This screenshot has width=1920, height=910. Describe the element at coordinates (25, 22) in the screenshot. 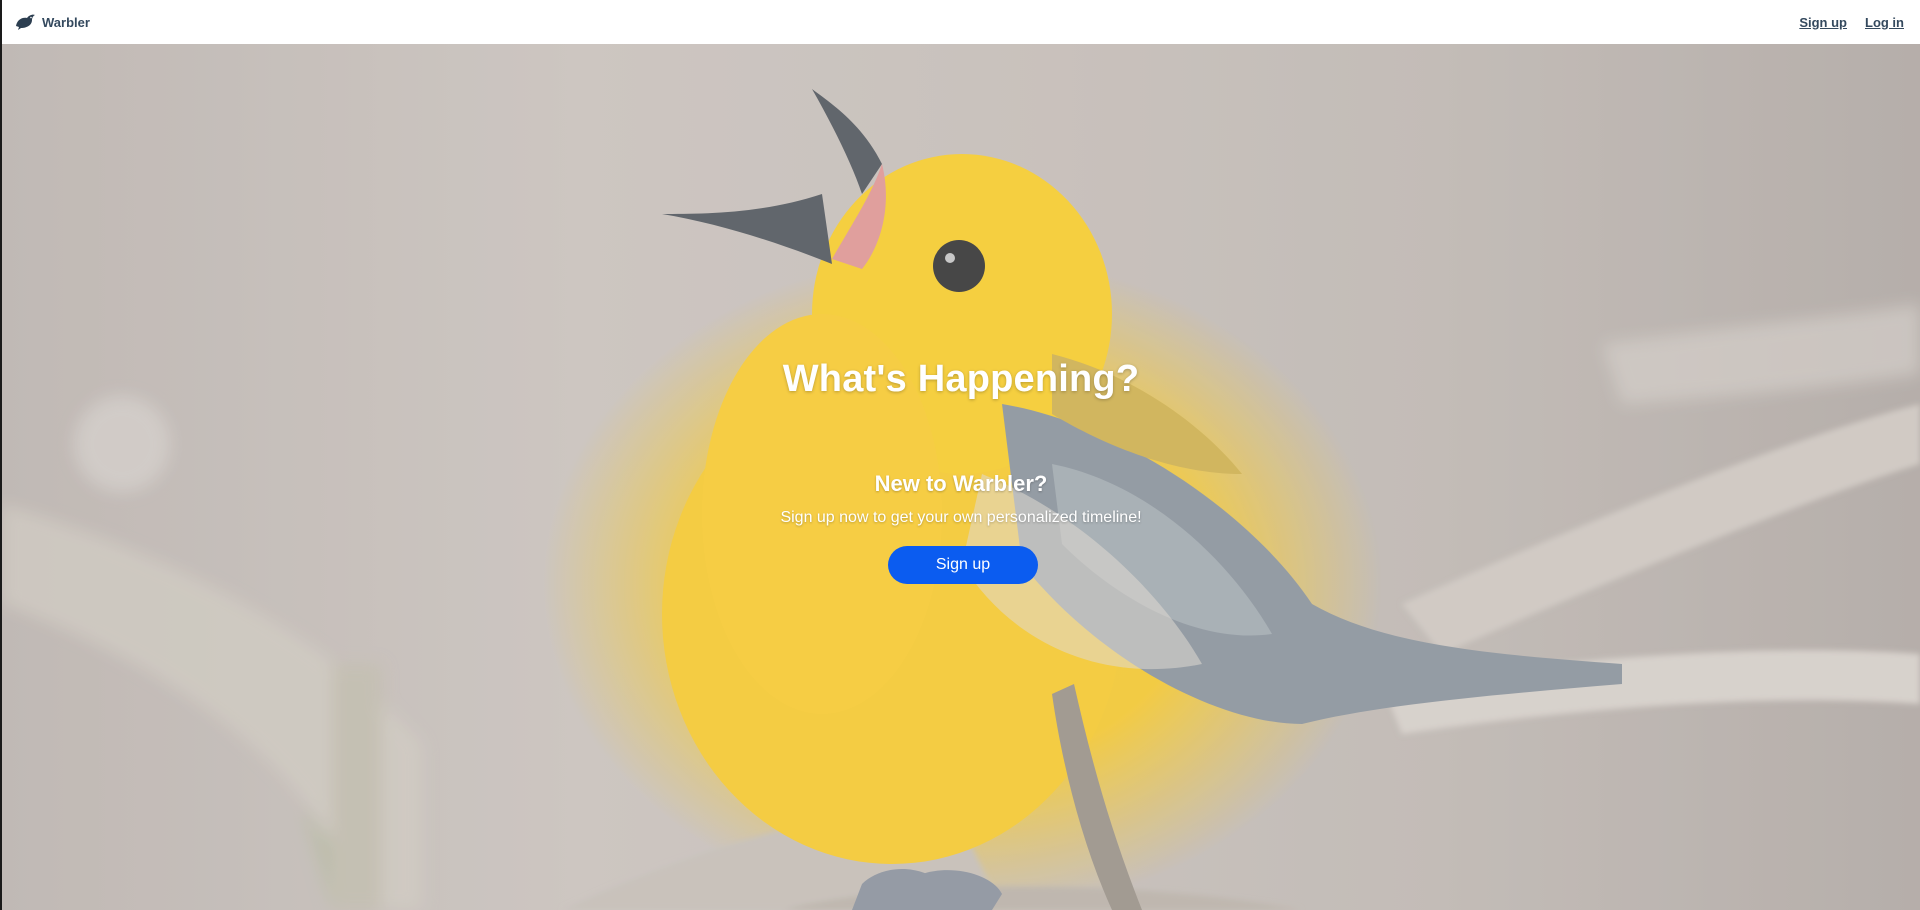

I see `bird-icon` at that location.